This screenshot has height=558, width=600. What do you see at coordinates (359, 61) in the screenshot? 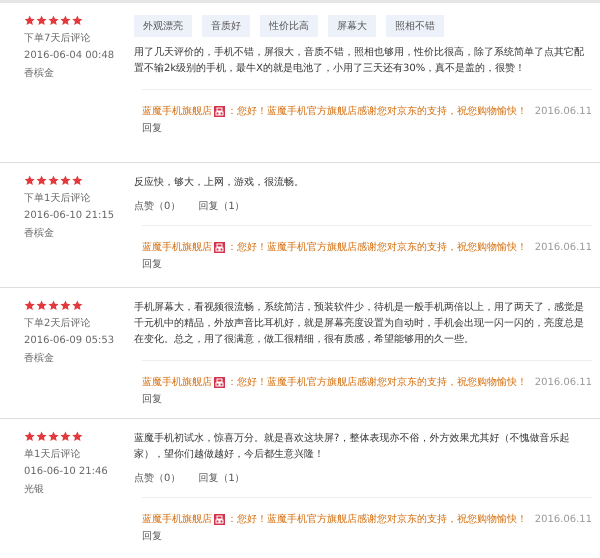
I see `review-text: 用了几天评价的，手机不错，屏很大，音质不错，照相也够用，性价比很高，除了系统简单了点其它配置不输2k级别的手机，最牛X的就是电池了，小用了三天还有30%，真不是盖的，很赞！` at bounding box center [359, 61].